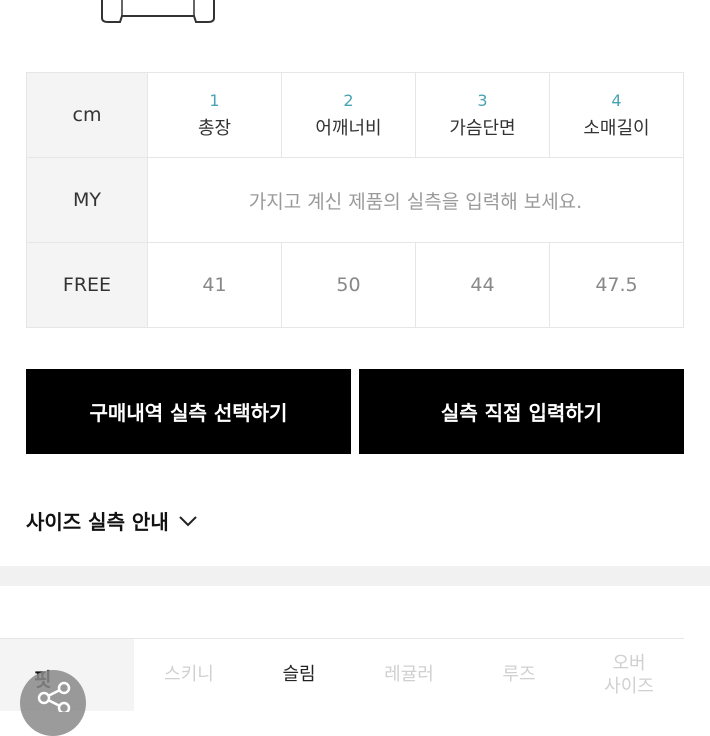 The image size is (710, 736). What do you see at coordinates (348, 115) in the screenshot?
I see `column-header: 2 어깨너비` at bounding box center [348, 115].